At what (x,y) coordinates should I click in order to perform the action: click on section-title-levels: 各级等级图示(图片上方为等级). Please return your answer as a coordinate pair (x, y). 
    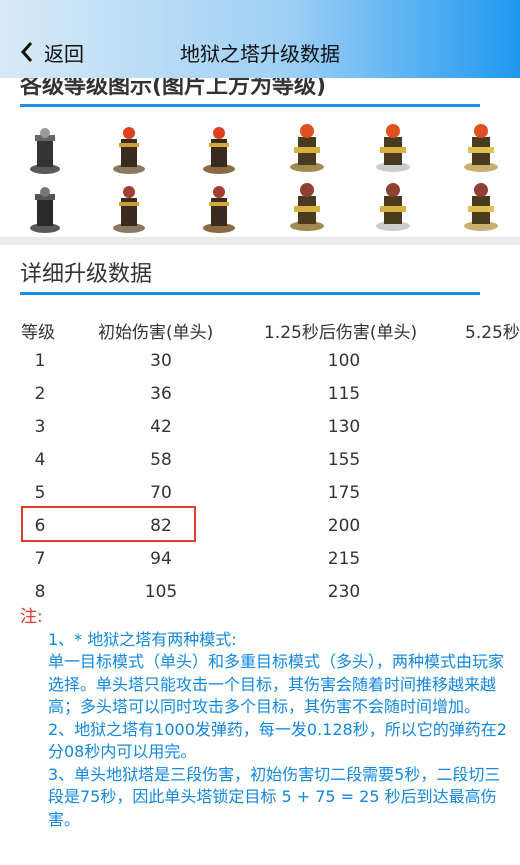
    Looking at the image, I should click on (173, 88).